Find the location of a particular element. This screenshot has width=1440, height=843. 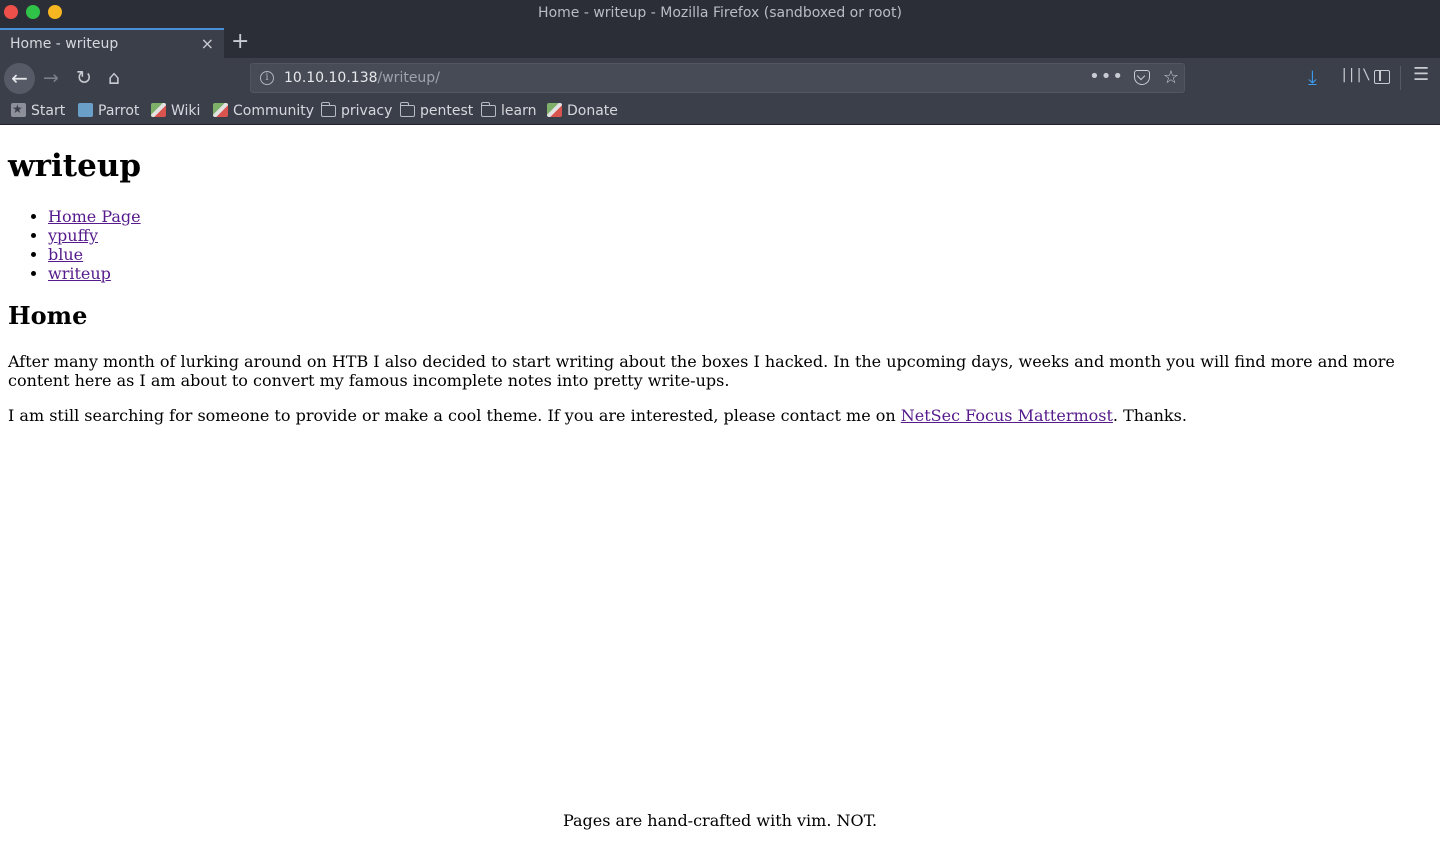

back-arrow-icon: ← is located at coordinates (19, 78).